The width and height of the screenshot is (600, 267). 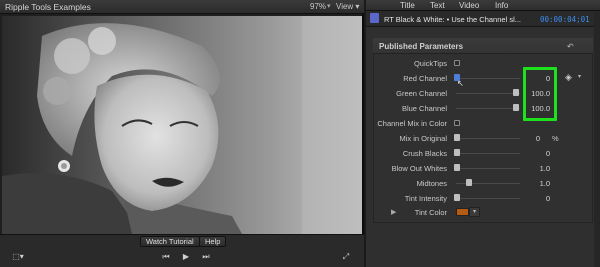 I want to click on timecode: 00:00:04;01, so click(x=565, y=19).